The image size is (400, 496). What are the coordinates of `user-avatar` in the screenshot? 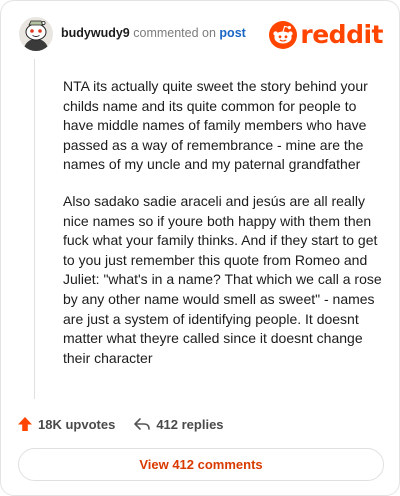 It's located at (36, 34).